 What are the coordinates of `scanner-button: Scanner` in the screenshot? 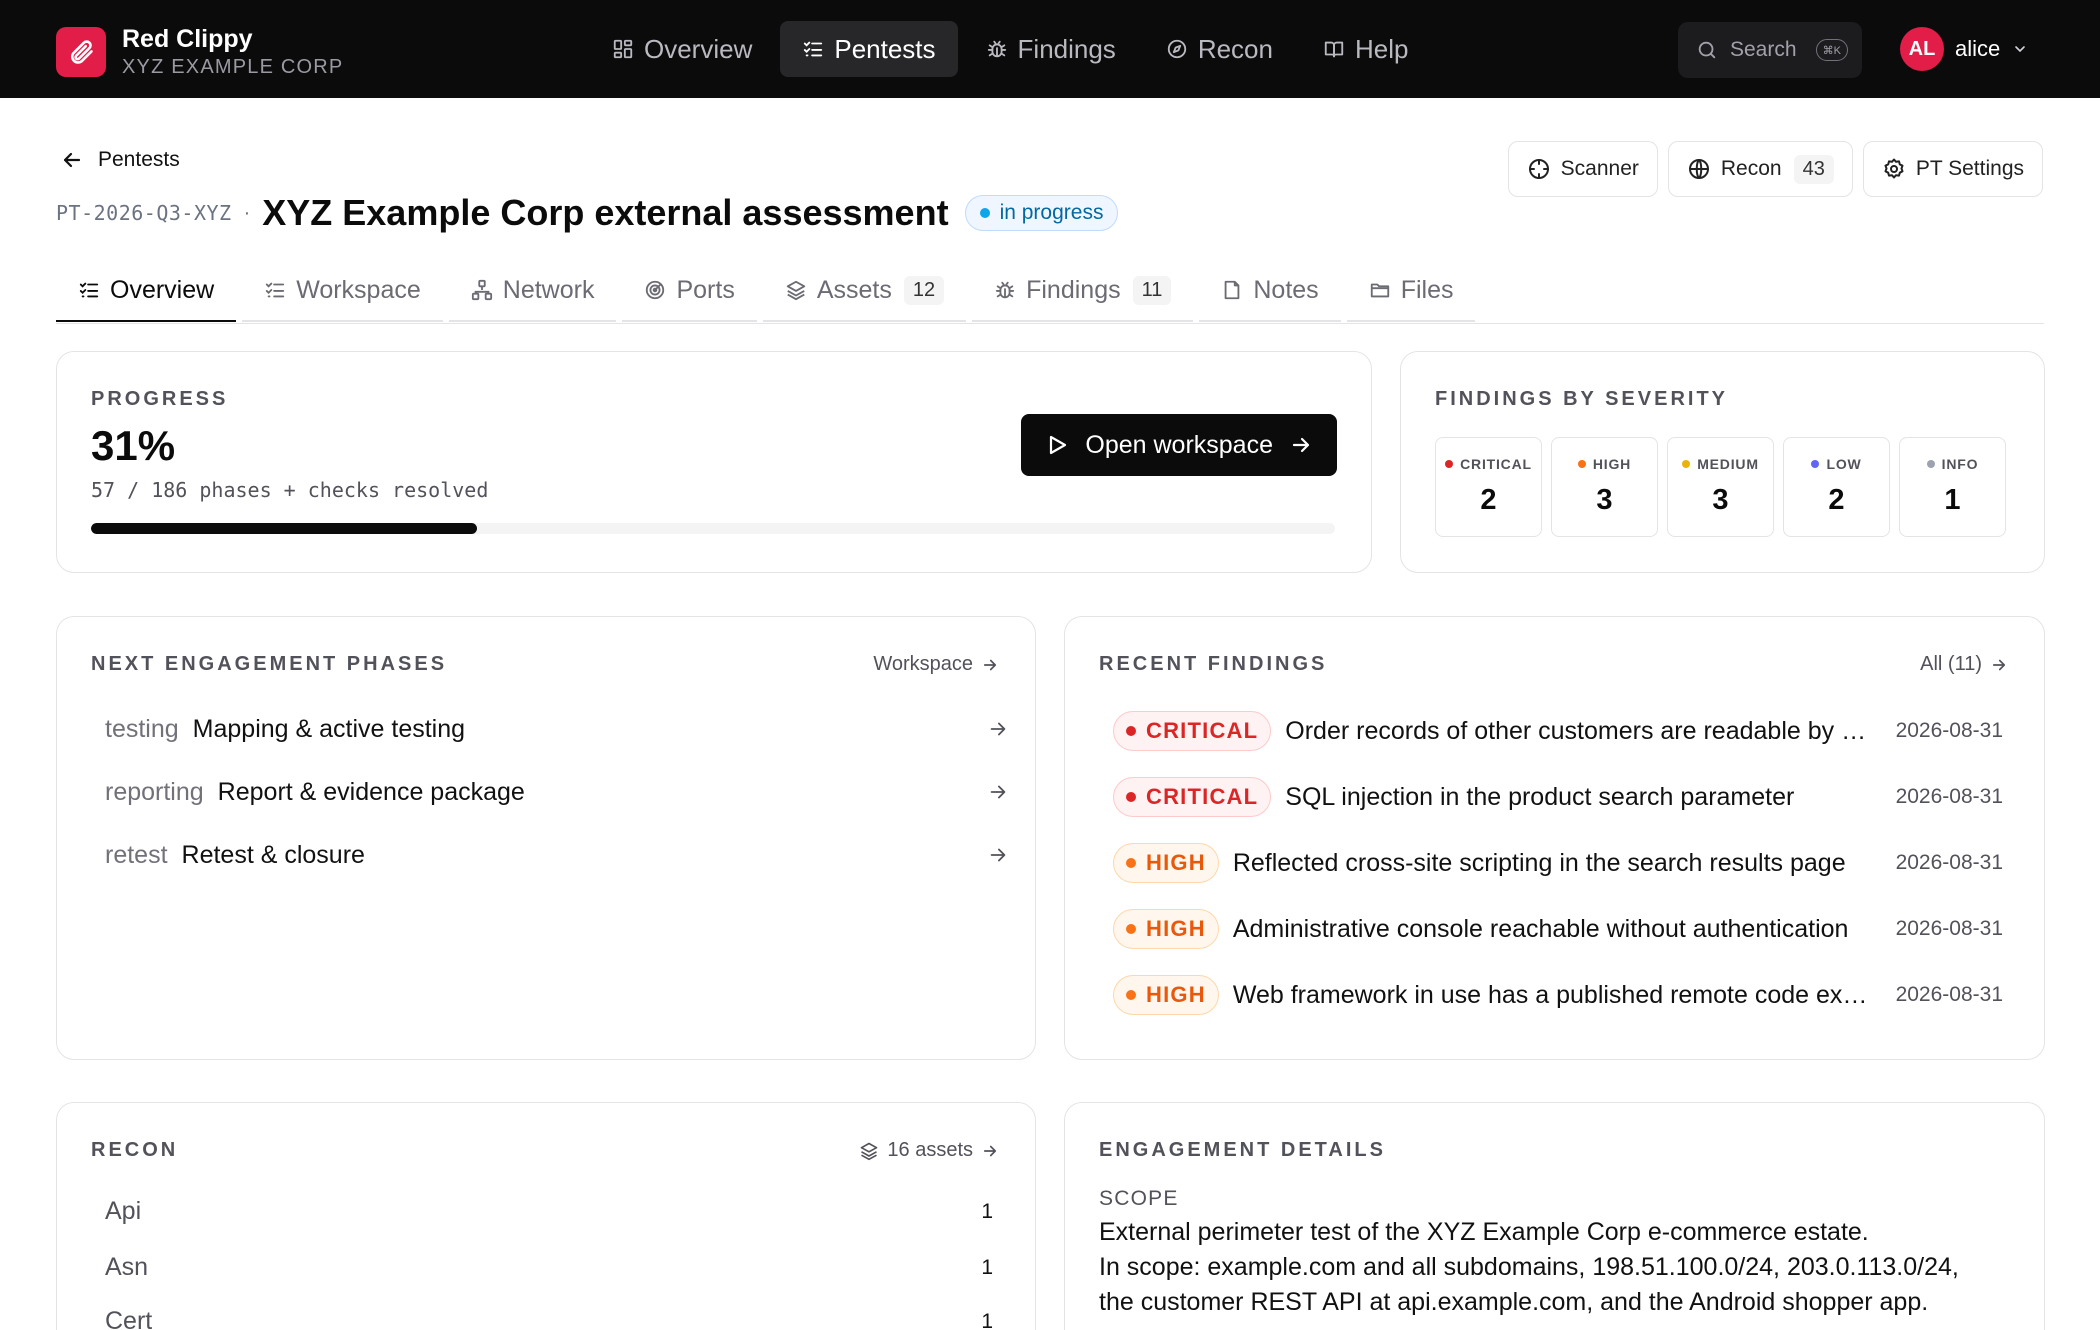 It's located at (1582, 169).